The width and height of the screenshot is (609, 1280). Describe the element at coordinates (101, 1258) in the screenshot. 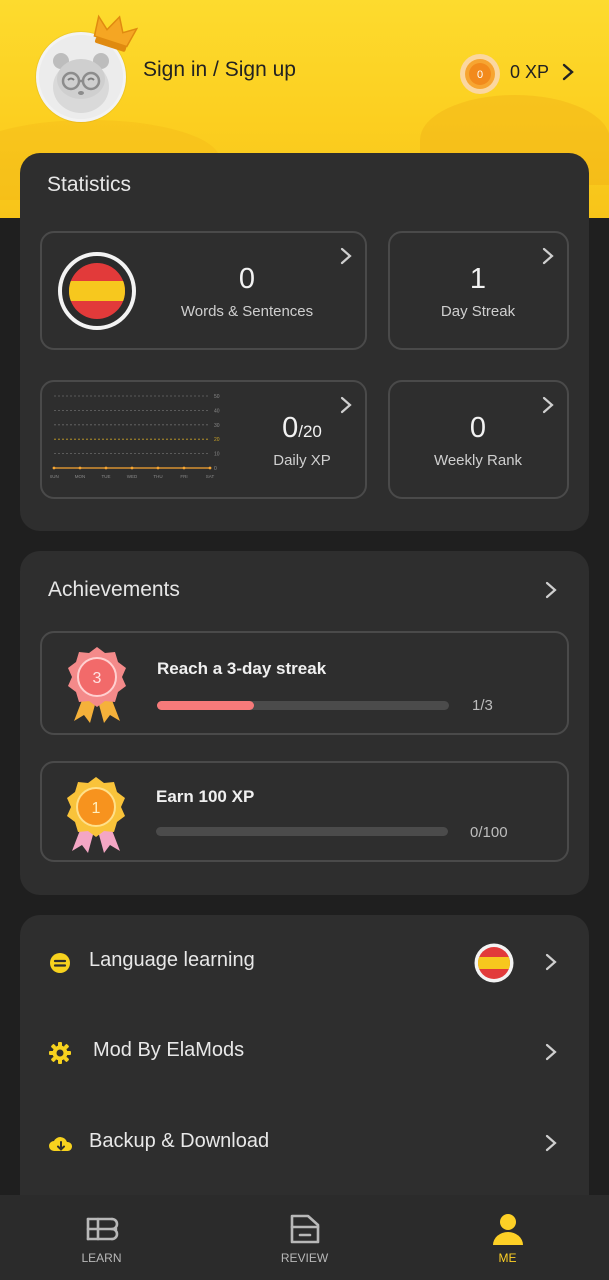

I see `nav-label: LEARN` at that location.